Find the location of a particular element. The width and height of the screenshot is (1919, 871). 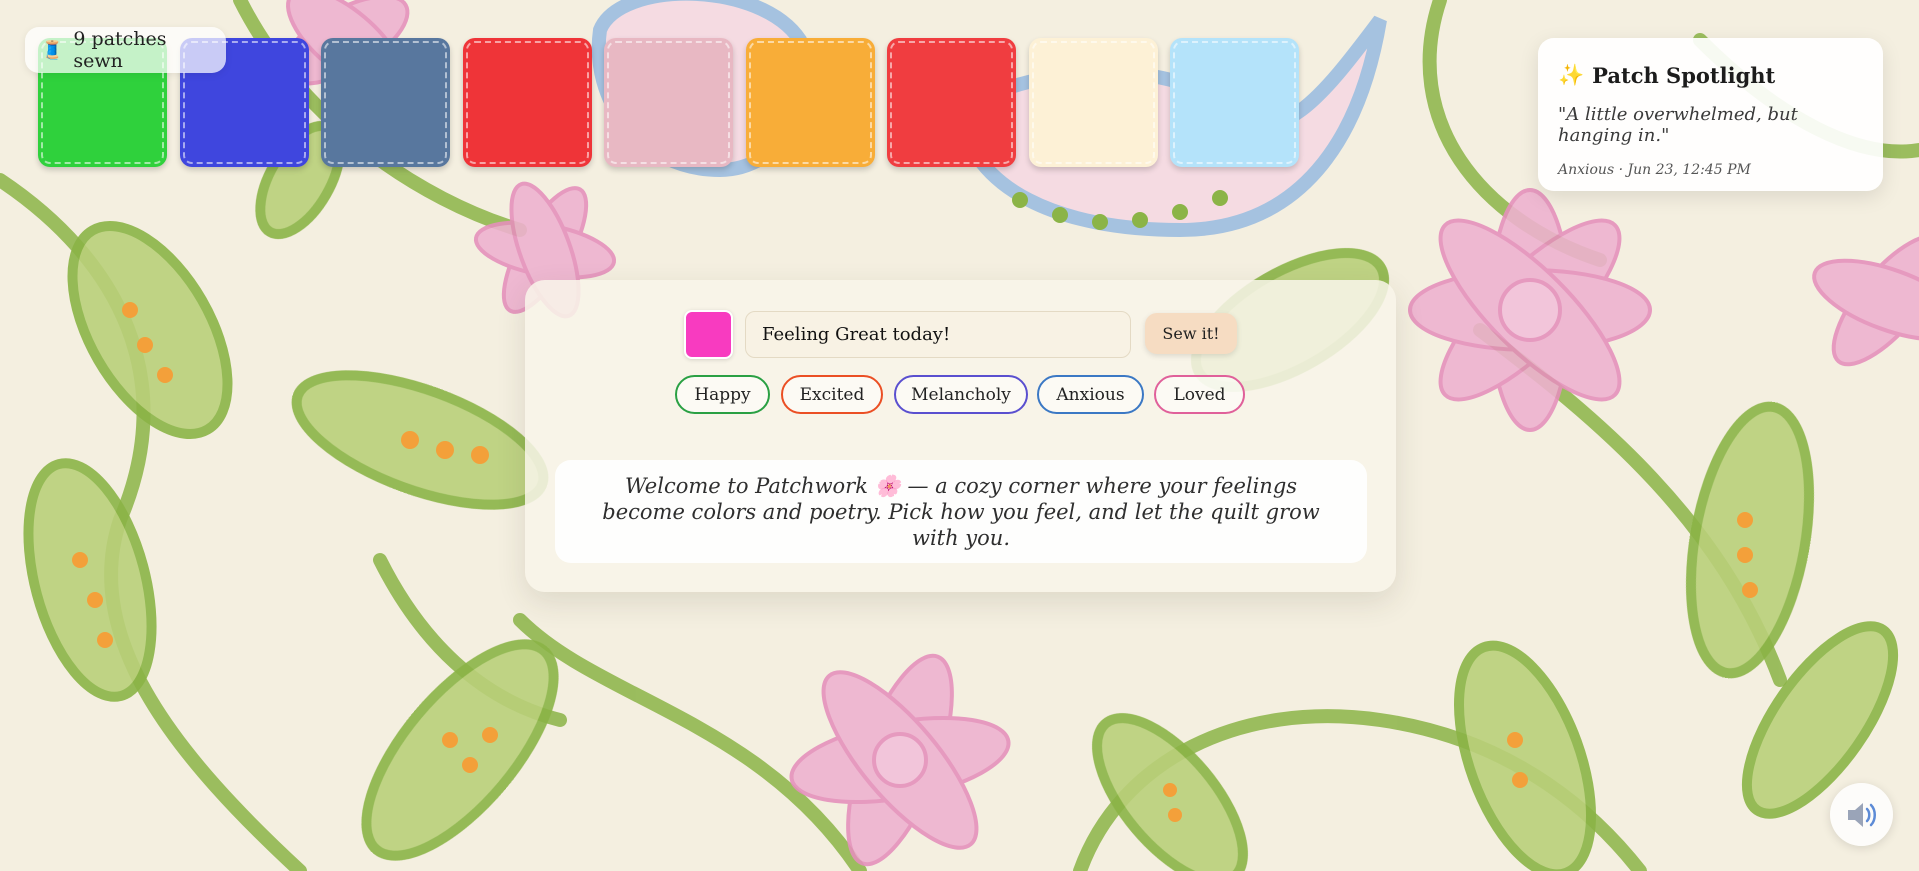

spotlight-title: Patch Spotlight is located at coordinates (1684, 75).